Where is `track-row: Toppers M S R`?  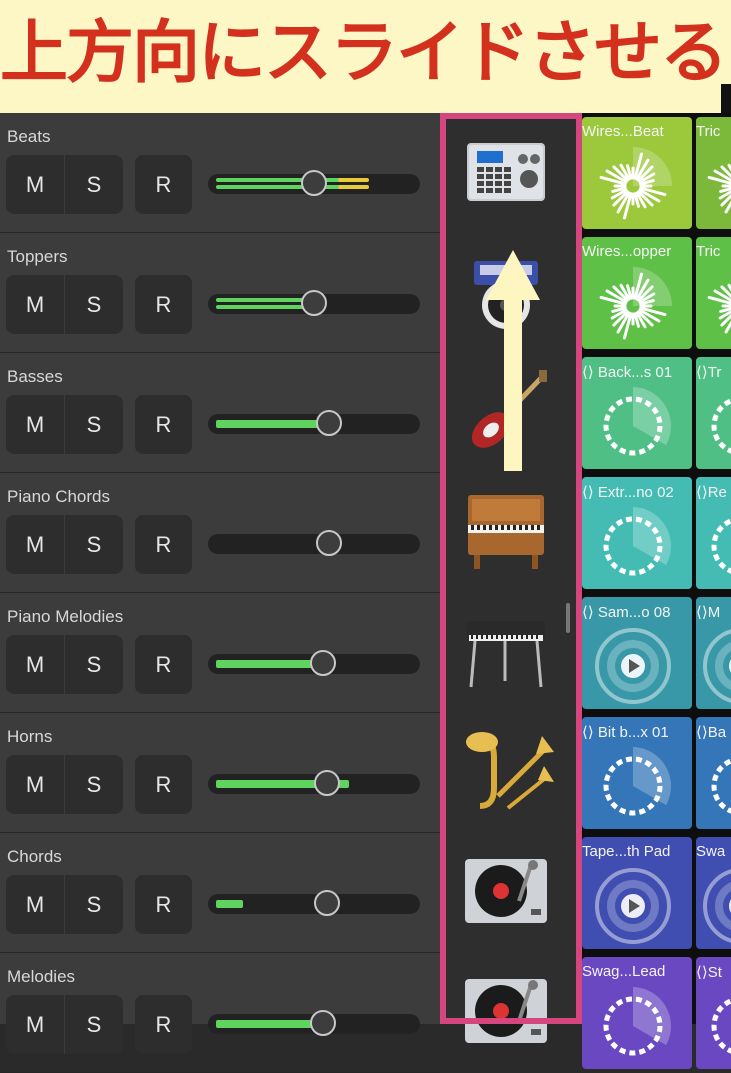 track-row: Toppers M S R is located at coordinates (220, 293).